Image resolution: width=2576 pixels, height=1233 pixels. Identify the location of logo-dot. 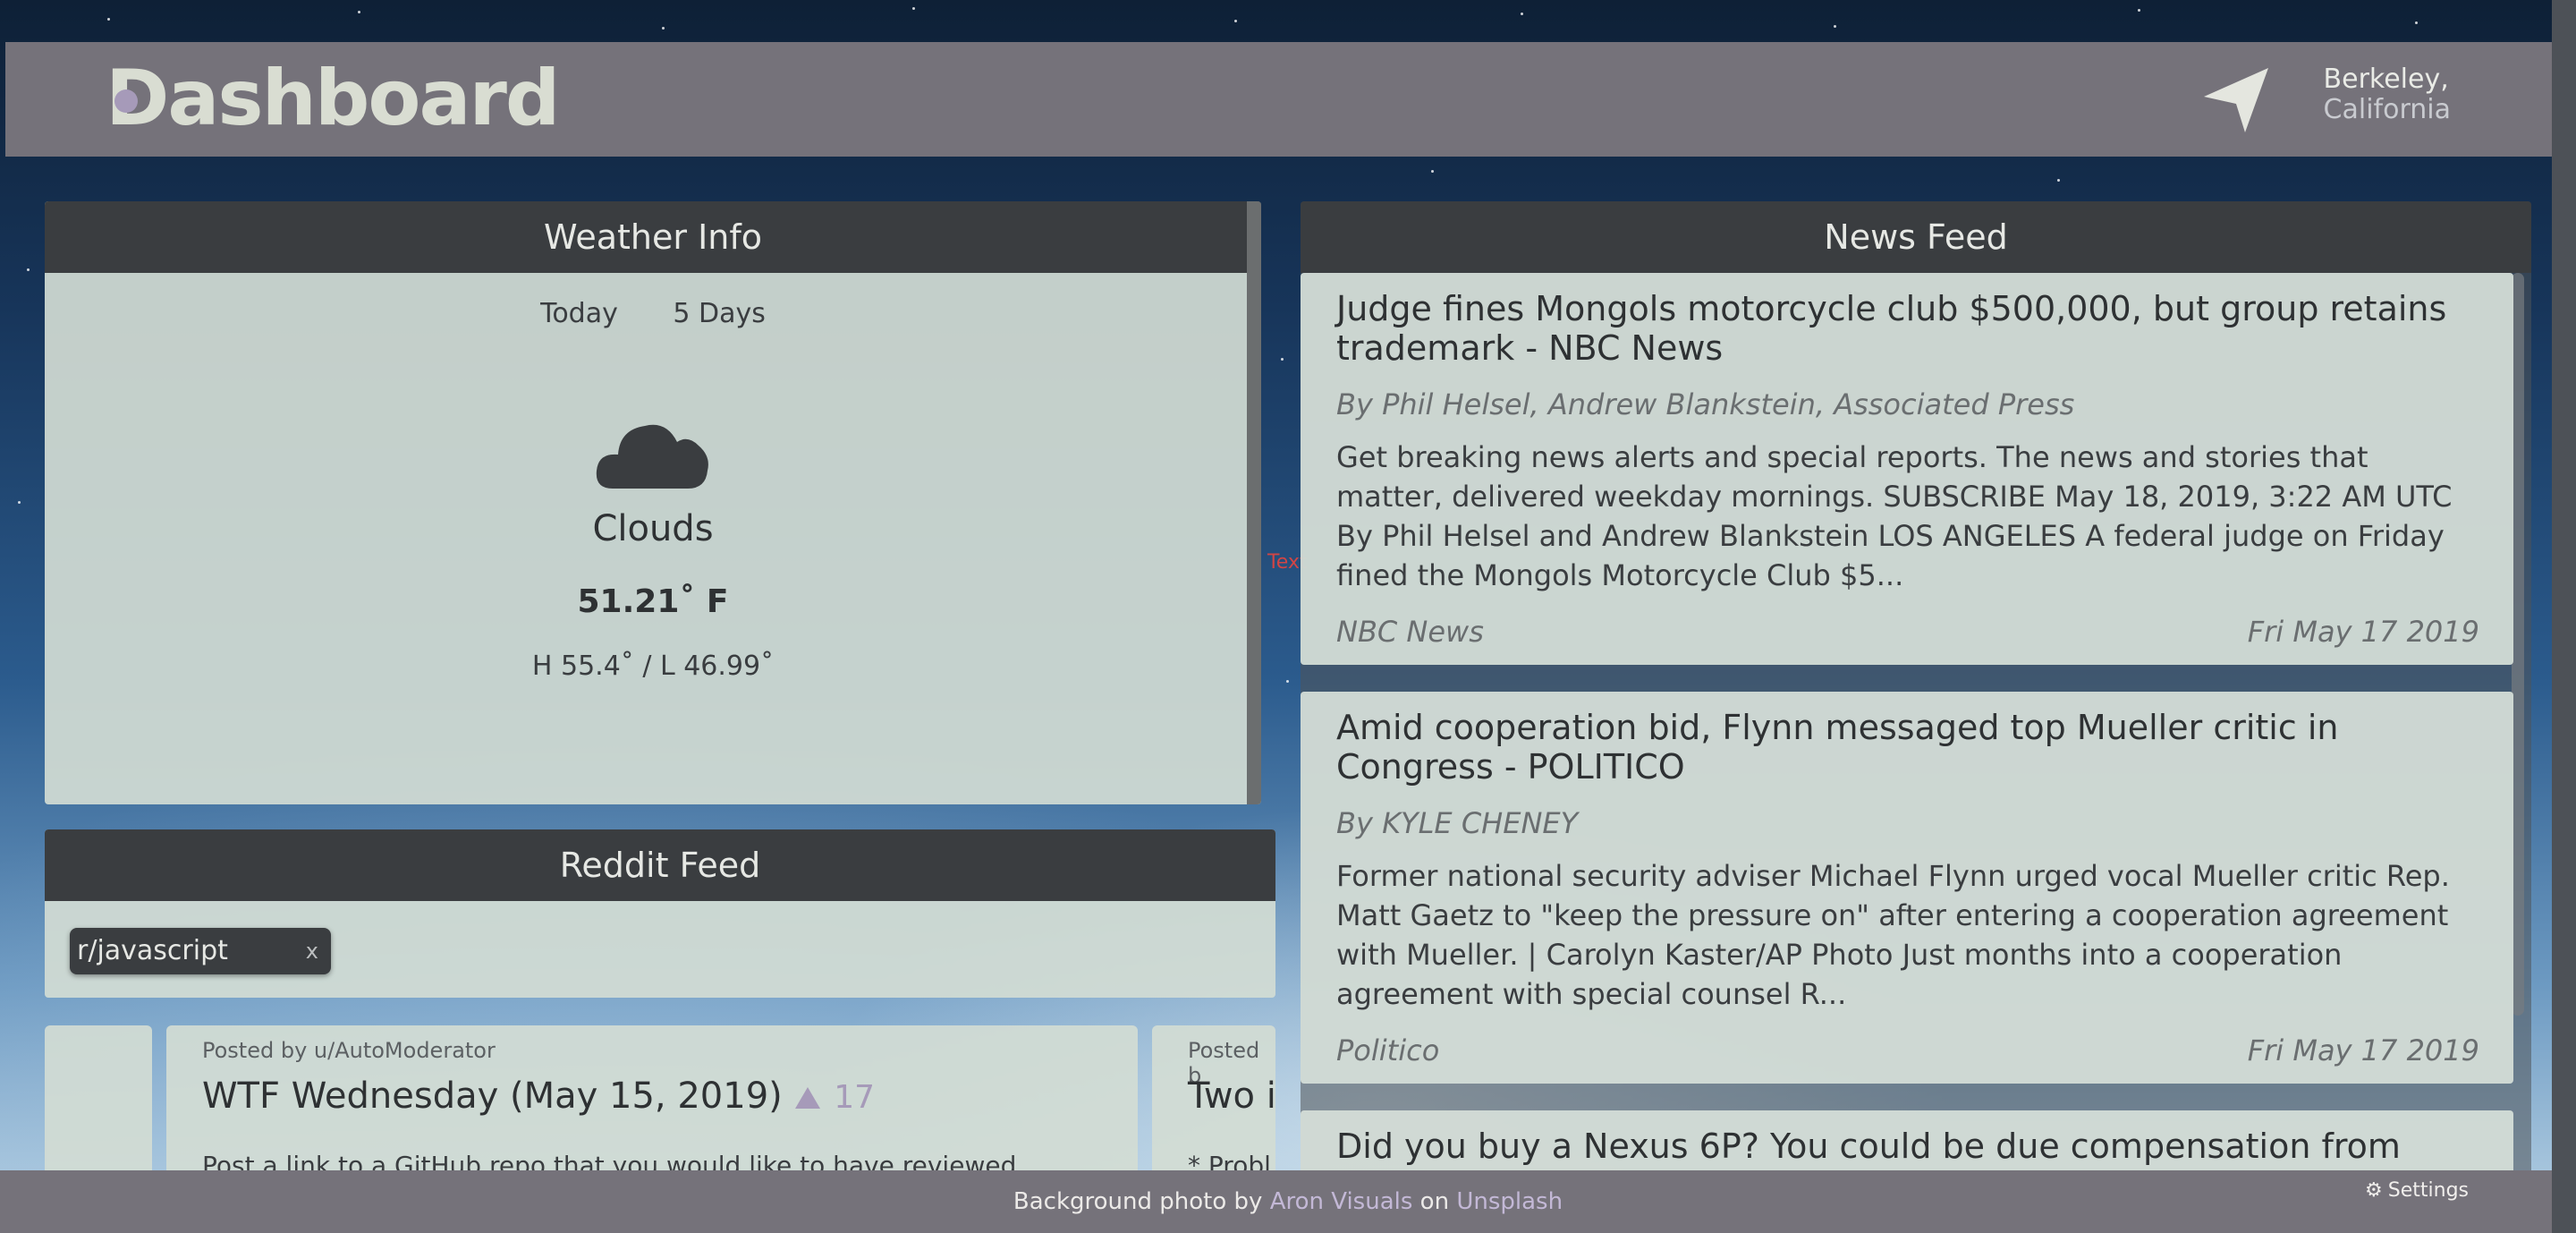
(126, 101).